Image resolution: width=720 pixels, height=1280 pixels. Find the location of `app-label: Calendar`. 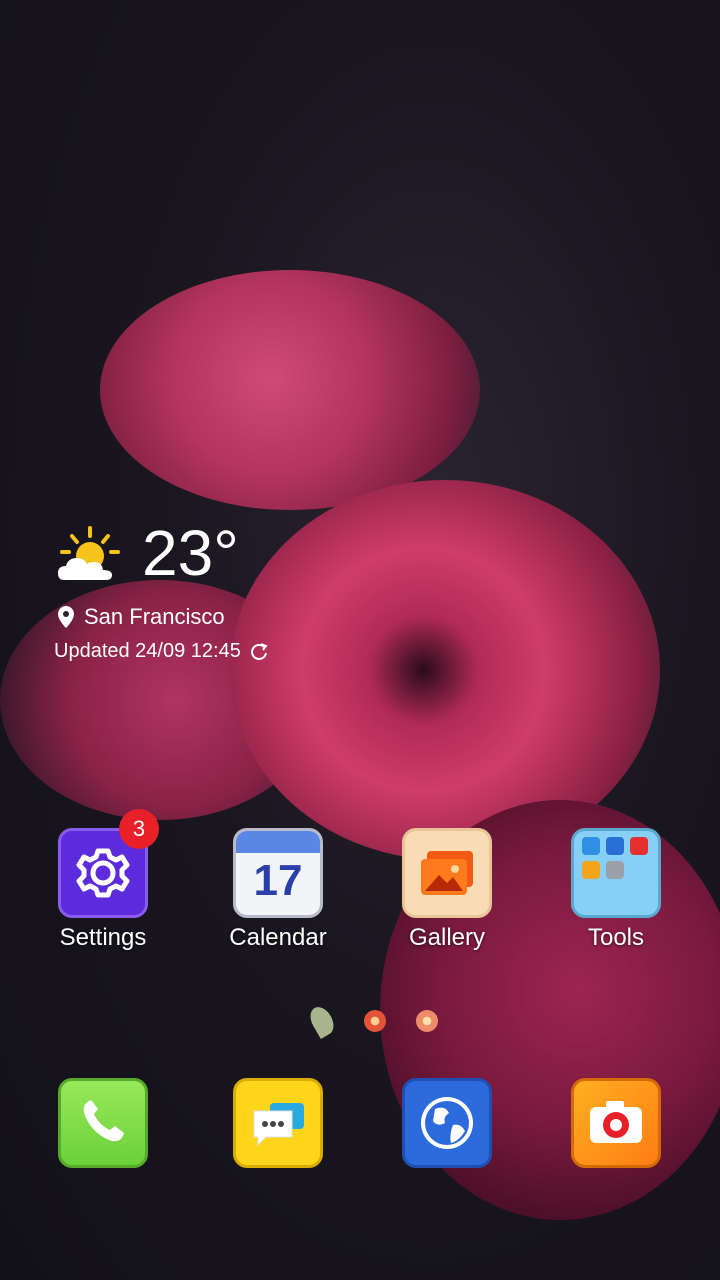

app-label: Calendar is located at coordinates (278, 937).